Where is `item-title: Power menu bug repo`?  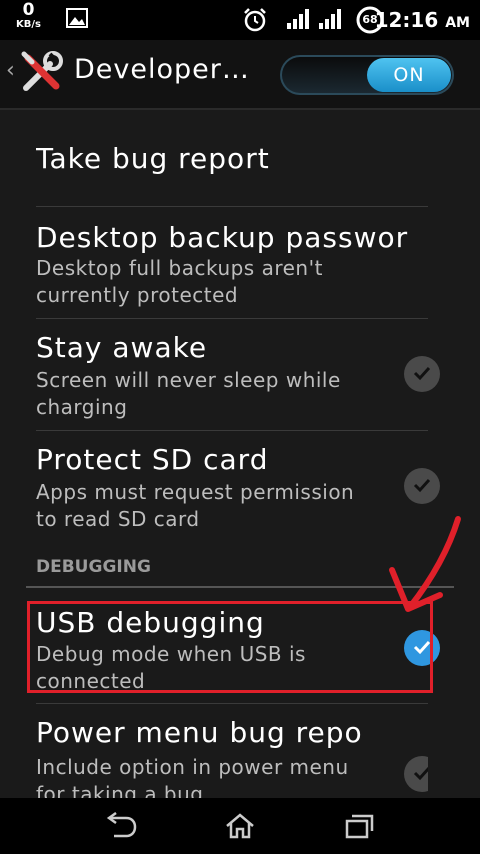
item-title: Power menu bug repo is located at coordinates (199, 732).